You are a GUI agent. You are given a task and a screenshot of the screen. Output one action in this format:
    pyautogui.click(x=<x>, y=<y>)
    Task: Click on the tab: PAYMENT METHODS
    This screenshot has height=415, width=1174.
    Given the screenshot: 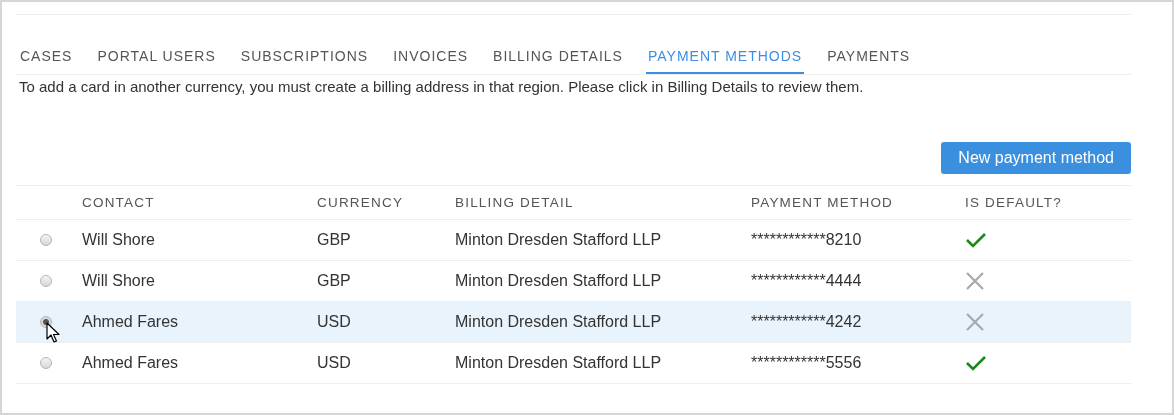 What is the action you would take?
    pyautogui.click(x=725, y=59)
    